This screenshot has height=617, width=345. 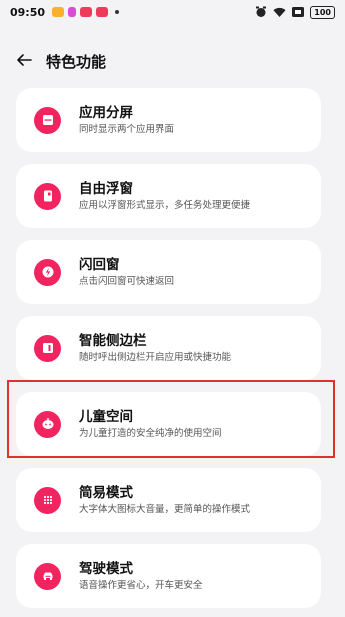 What do you see at coordinates (168, 348) in the screenshot?
I see `feature-item-smart-sidebar: 智能侧边栏 随时呼出侧边栏开启应用或快捷功能` at bounding box center [168, 348].